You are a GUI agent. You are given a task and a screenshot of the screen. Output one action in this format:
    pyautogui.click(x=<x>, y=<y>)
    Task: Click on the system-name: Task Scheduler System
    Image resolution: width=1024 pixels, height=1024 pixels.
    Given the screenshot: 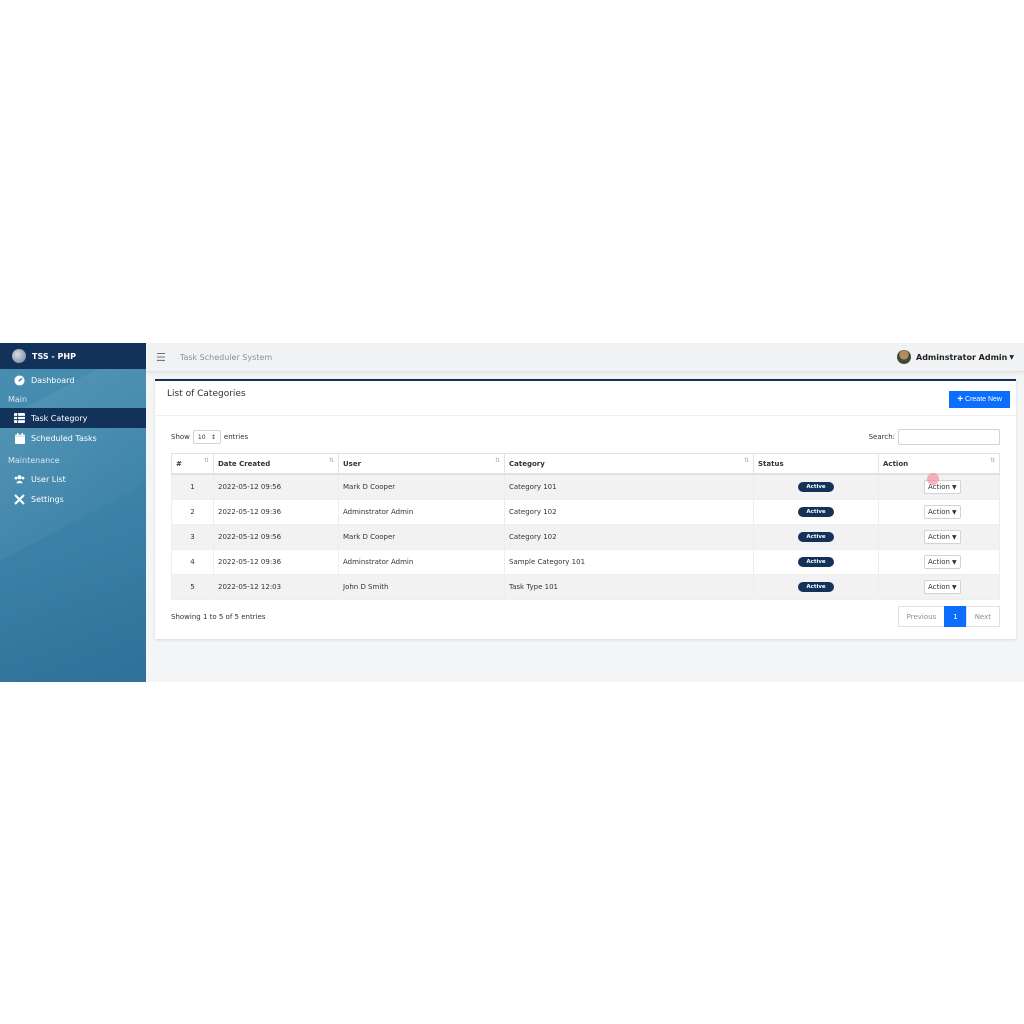 What is the action you would take?
    pyautogui.click(x=226, y=357)
    